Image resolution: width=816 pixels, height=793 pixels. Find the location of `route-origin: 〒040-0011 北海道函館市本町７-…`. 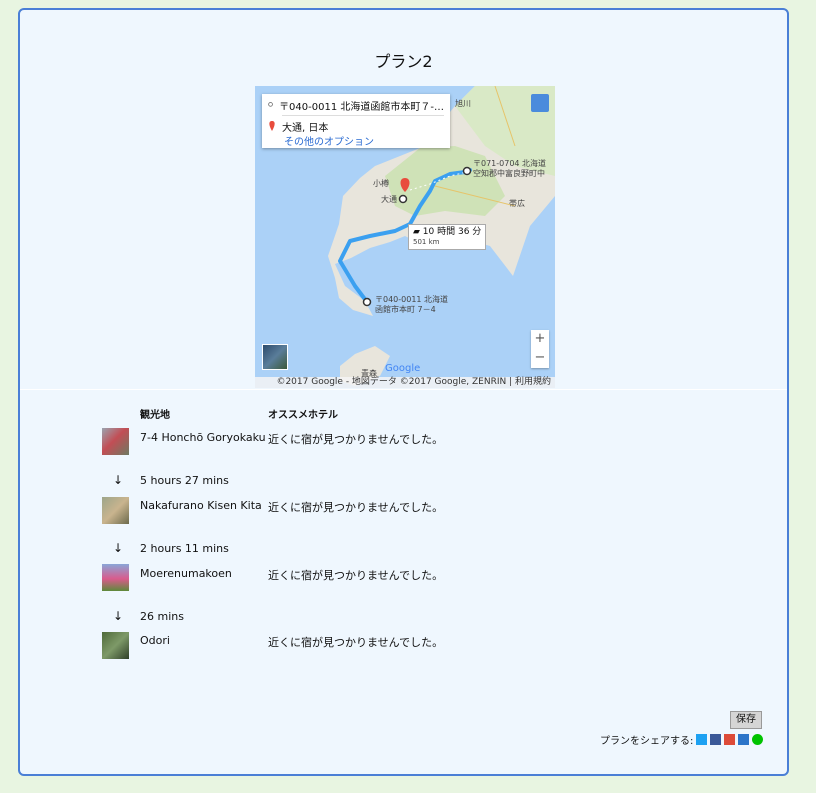

route-origin: 〒040-0011 北海道函館市本町７-… is located at coordinates (356, 105).